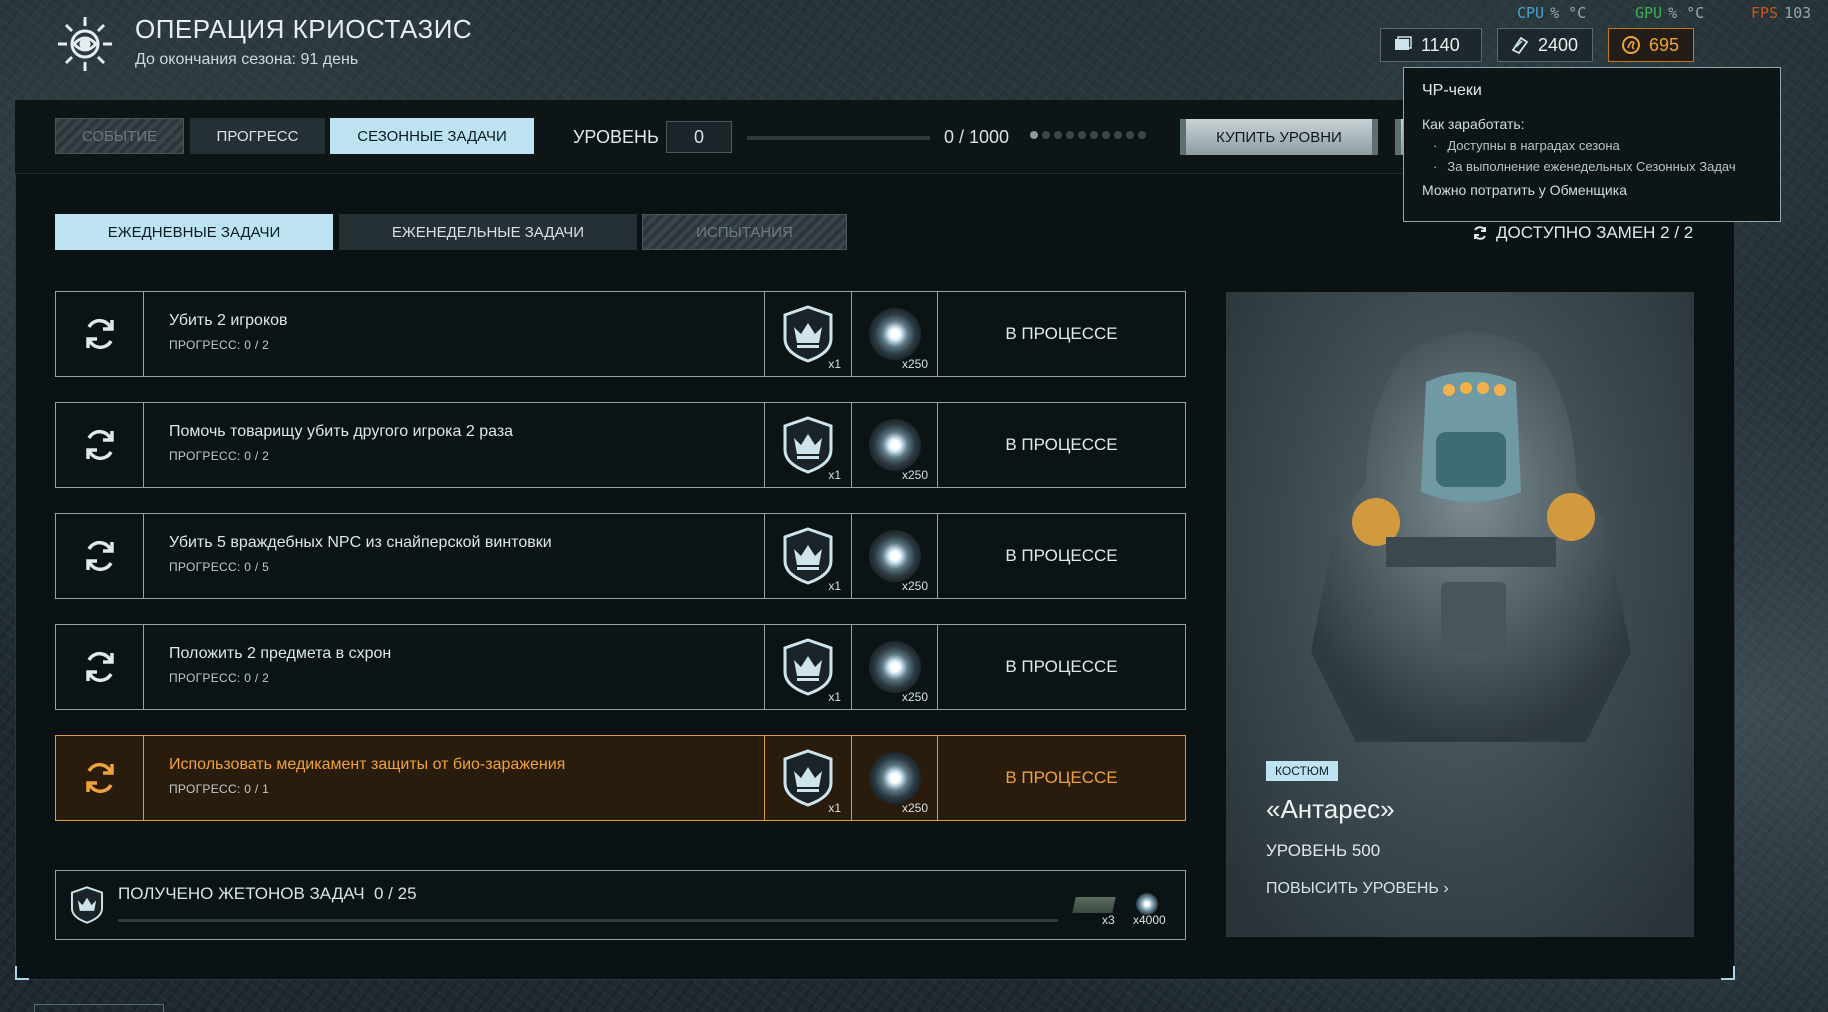 This screenshot has height=1012, width=1828. I want to click on gpu-readout: GPU% °C, so click(1670, 13).